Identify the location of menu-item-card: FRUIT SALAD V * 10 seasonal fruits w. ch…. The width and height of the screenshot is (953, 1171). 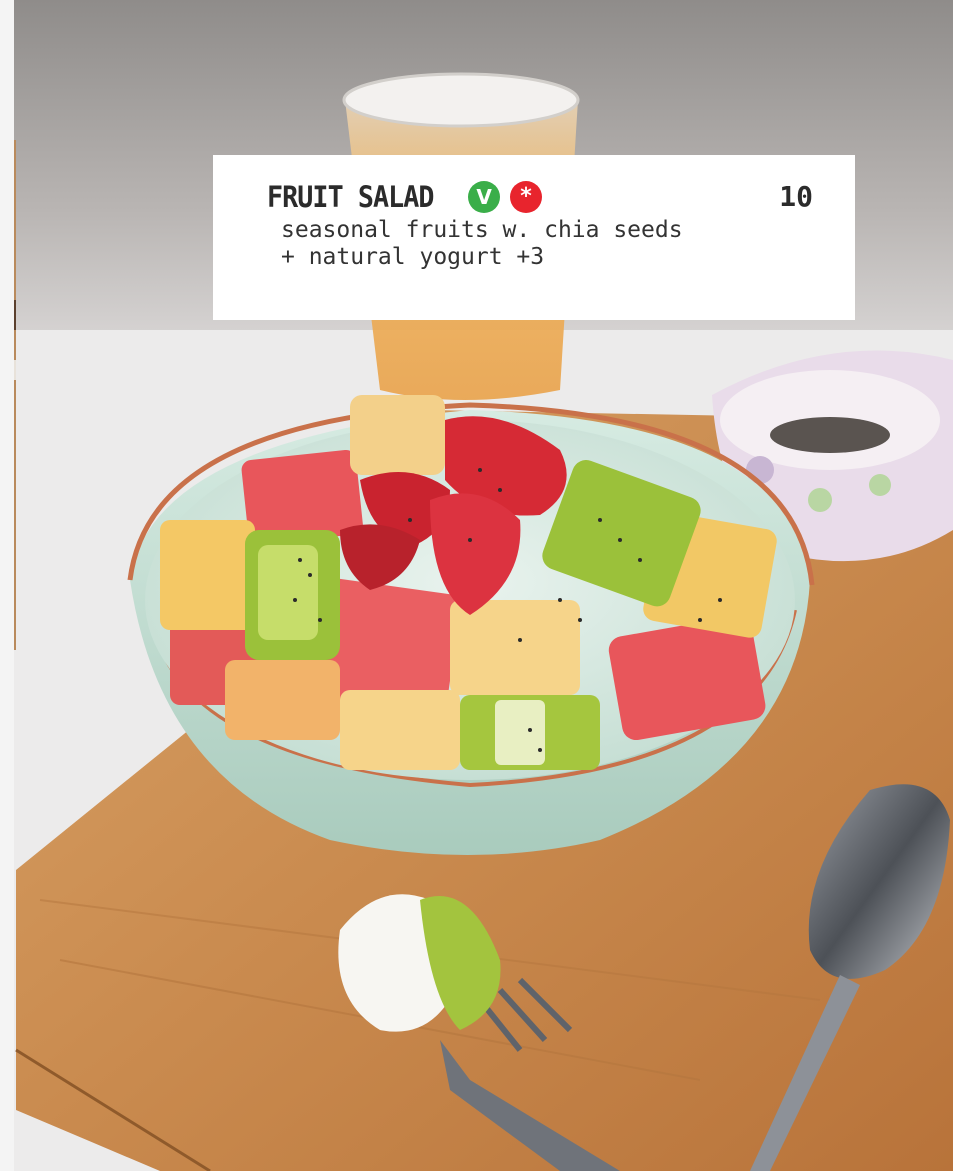
(534, 237).